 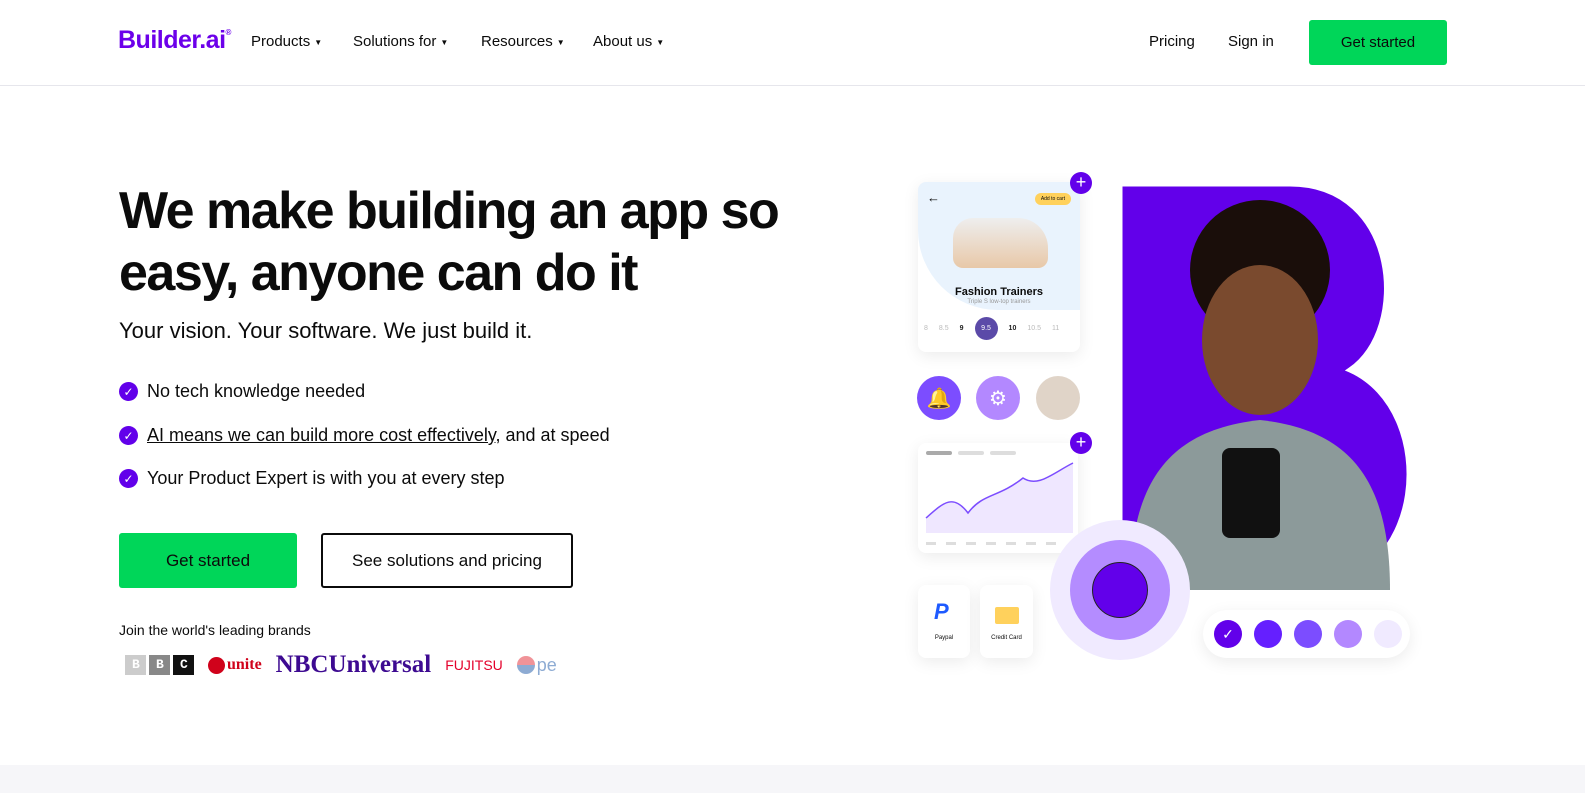 I want to click on target-graphic, so click(x=1120, y=590).